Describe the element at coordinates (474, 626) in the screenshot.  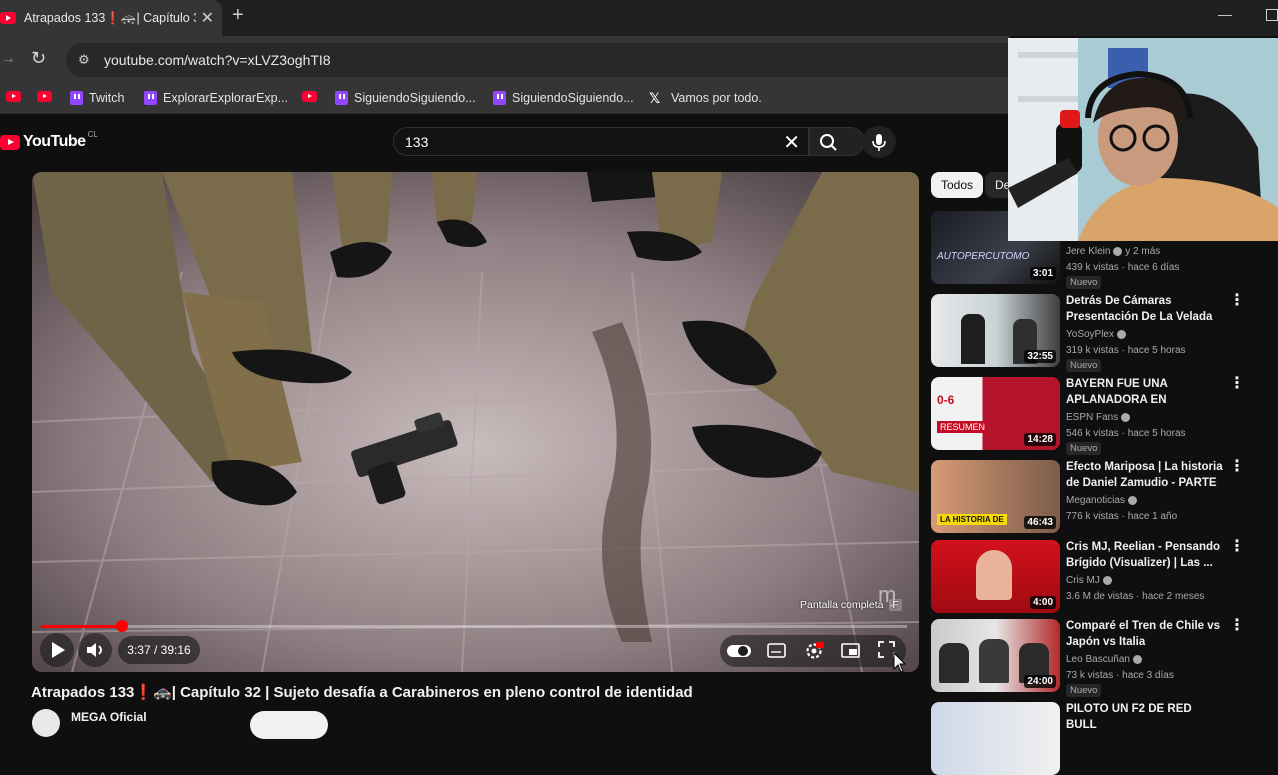
I see `progress-bar` at that location.